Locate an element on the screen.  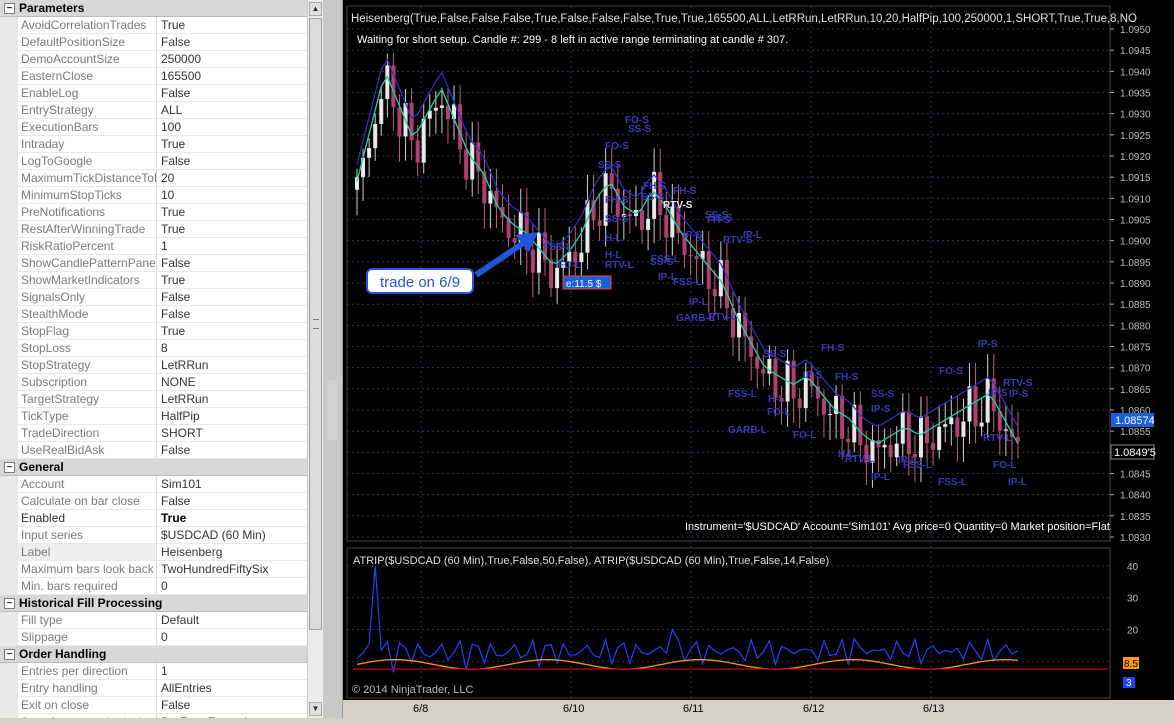
scroll-thumb is located at coordinates (315, 324).